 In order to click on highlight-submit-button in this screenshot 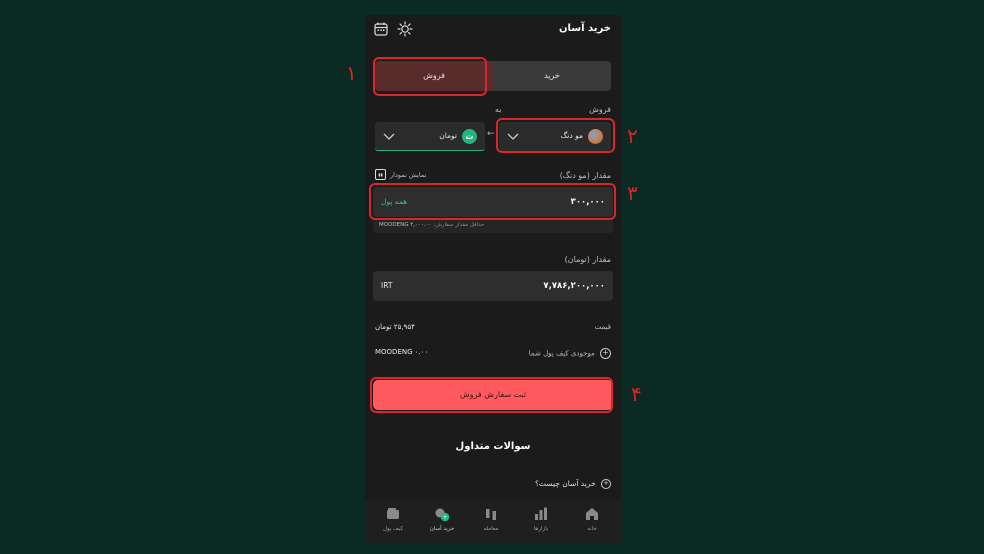, I will do `click(491, 395)`.